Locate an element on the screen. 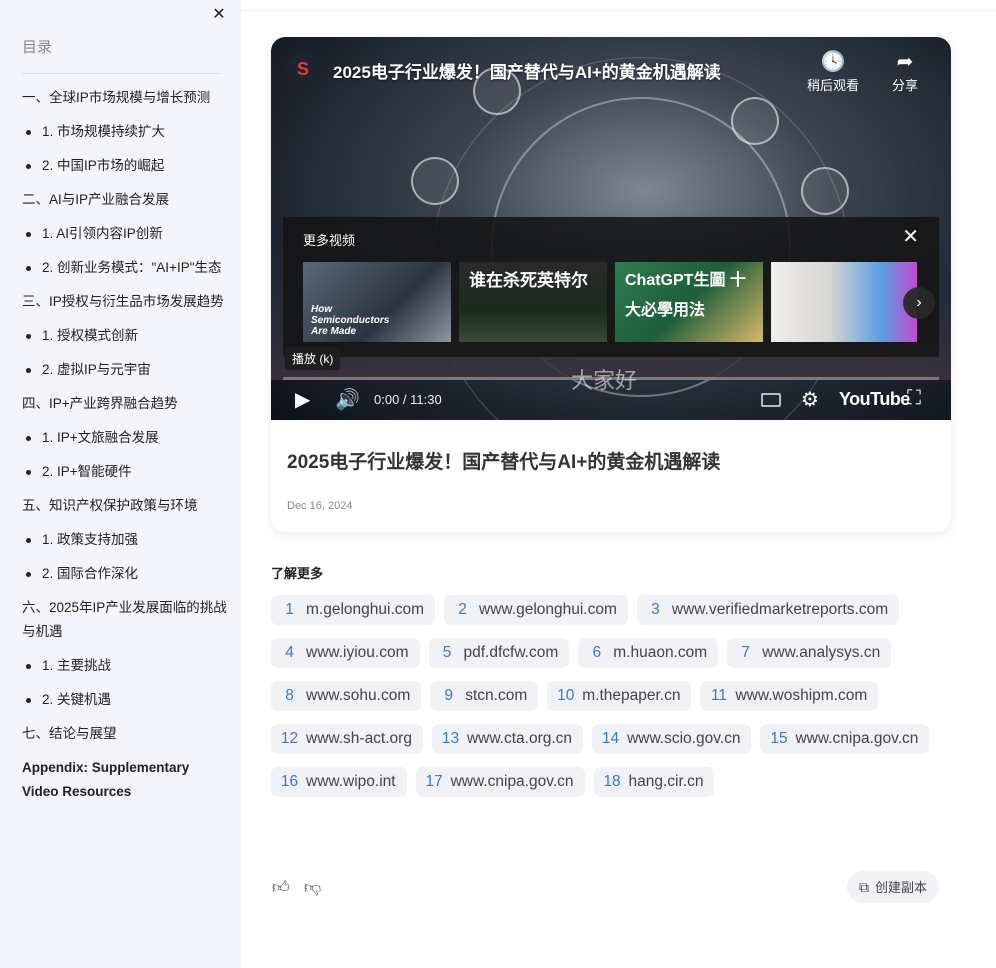 The height and width of the screenshot is (968, 996). toc-item: 三、IP授权与衍生品市场发展趋势 is located at coordinates (124, 302).